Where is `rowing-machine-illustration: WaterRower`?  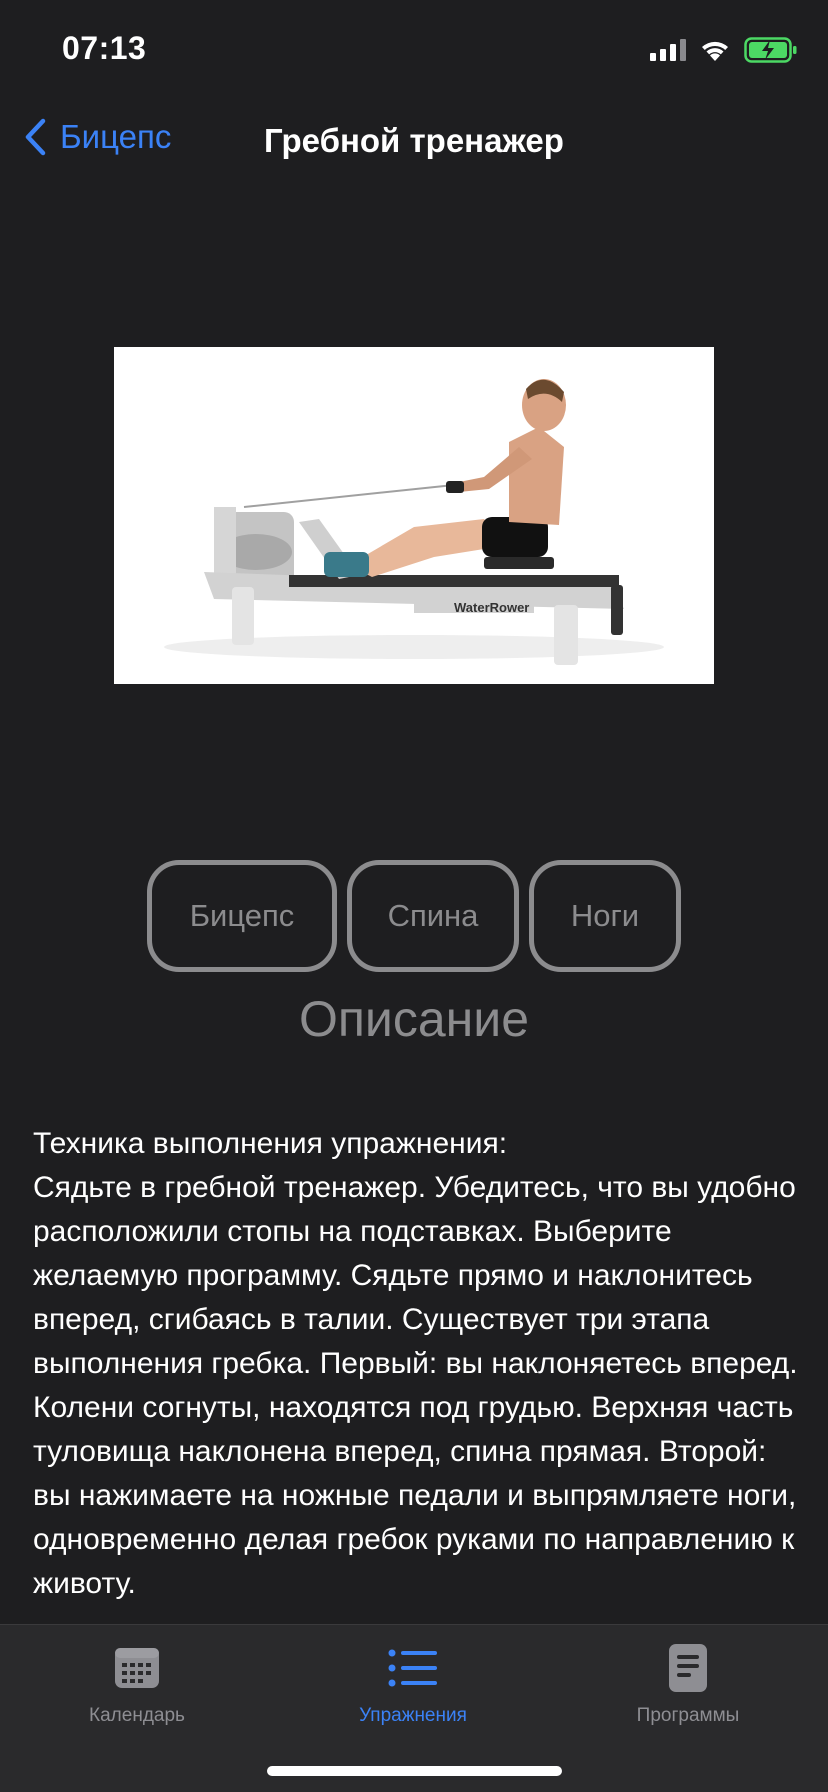
rowing-machine-illustration: WaterRower is located at coordinates (414, 515).